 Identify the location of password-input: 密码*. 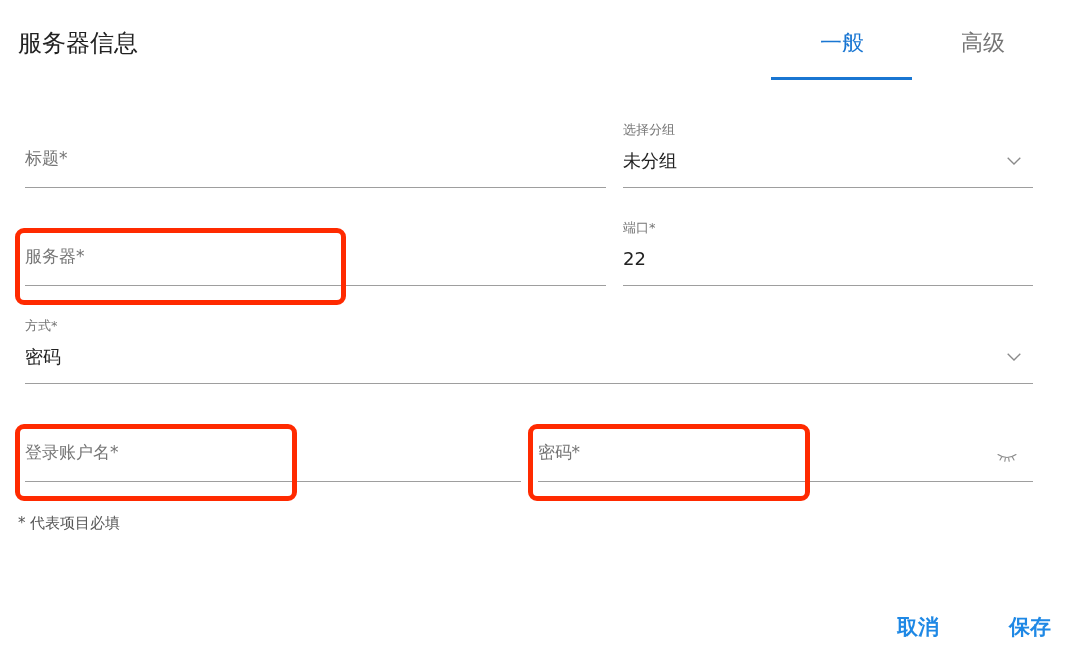
(767, 457).